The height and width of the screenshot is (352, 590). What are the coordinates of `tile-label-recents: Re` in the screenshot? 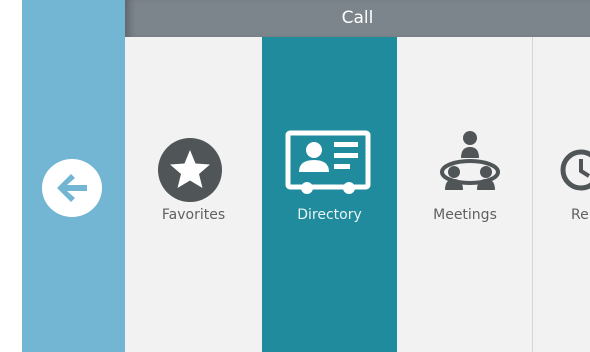 It's located at (580, 215).